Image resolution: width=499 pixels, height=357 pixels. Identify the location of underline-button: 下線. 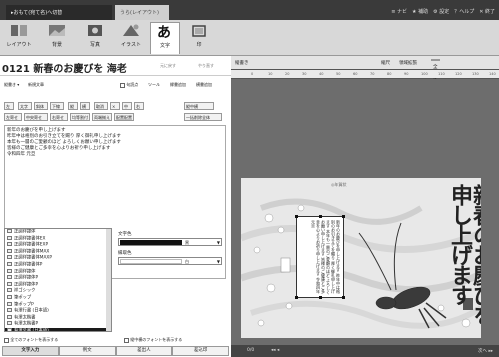
(57, 106).